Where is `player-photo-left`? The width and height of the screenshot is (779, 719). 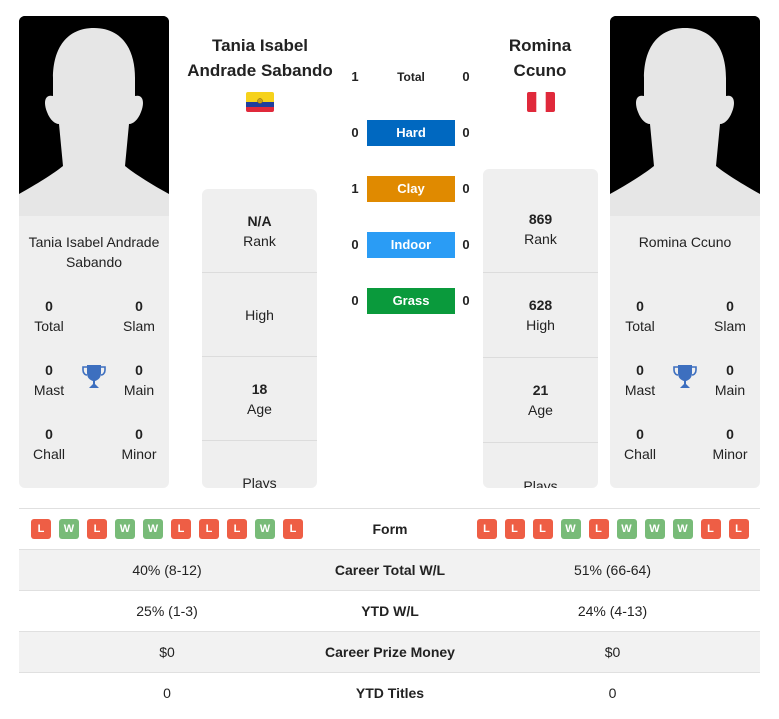 player-photo-left is located at coordinates (94, 116).